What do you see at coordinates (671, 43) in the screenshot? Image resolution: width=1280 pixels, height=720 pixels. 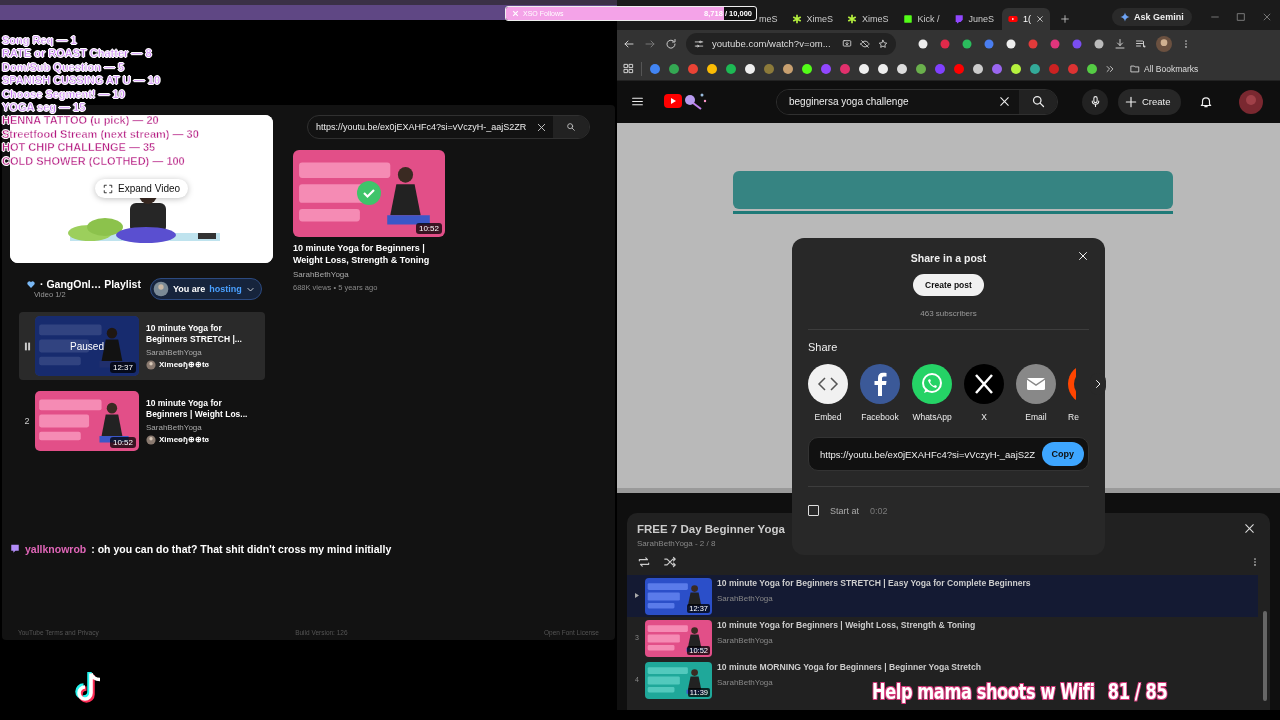 I see `reload-icon` at bounding box center [671, 43].